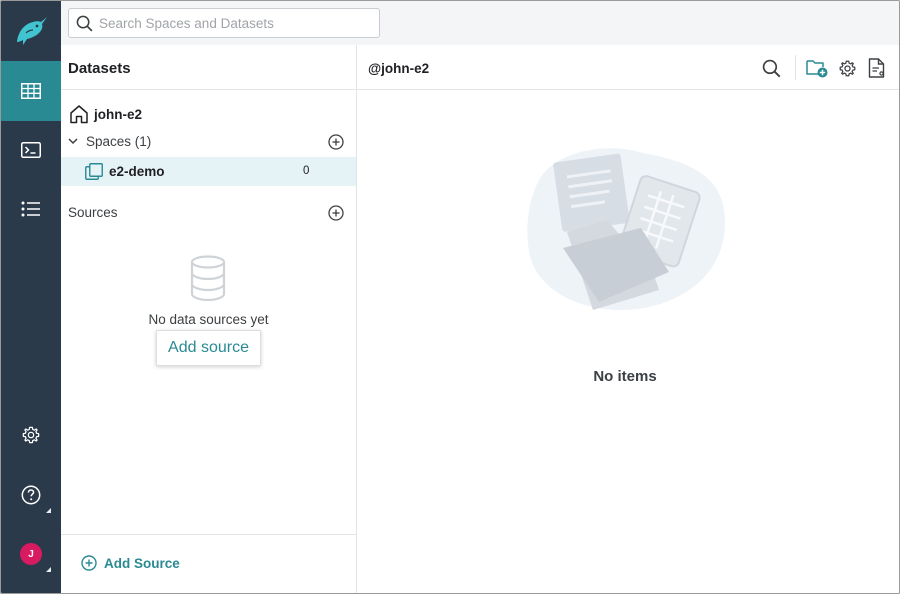 The width and height of the screenshot is (900, 594). I want to click on spaces-label: Spaces (1), so click(119, 141).